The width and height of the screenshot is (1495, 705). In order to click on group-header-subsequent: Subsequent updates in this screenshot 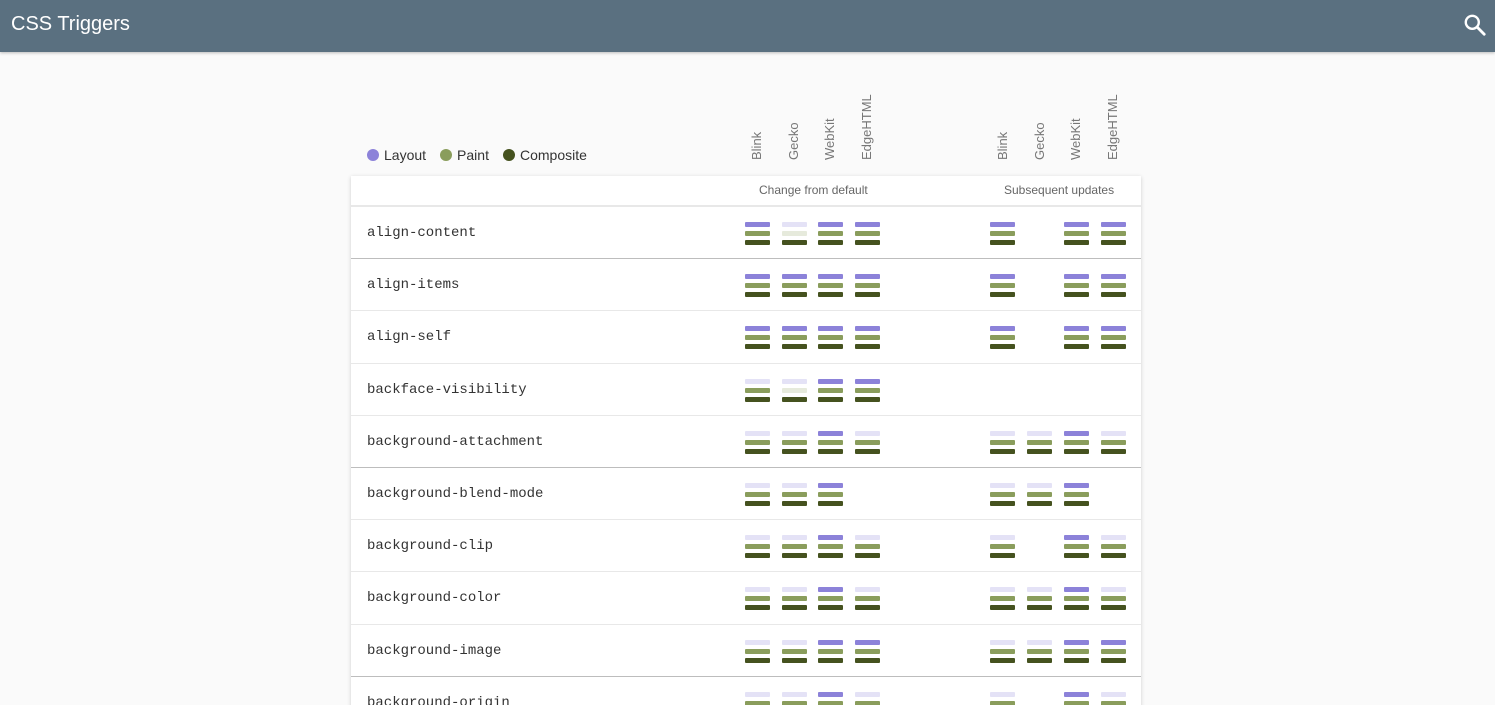, I will do `click(1059, 190)`.